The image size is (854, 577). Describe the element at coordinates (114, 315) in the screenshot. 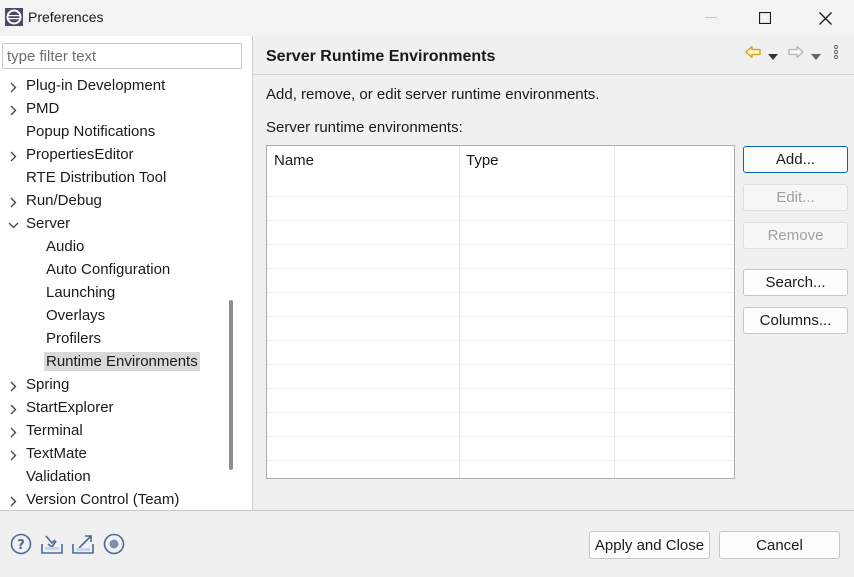

I see `tree-item: Overlays` at that location.